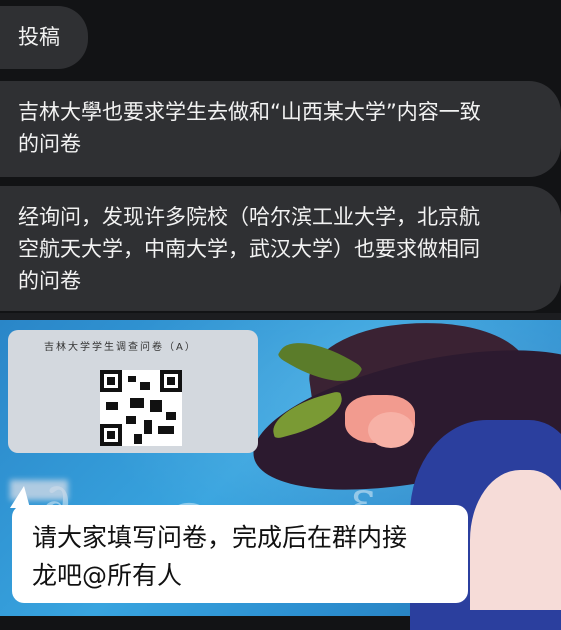 The width and height of the screenshot is (561, 630). I want to click on message-text-line: 投稿, so click(39, 37).